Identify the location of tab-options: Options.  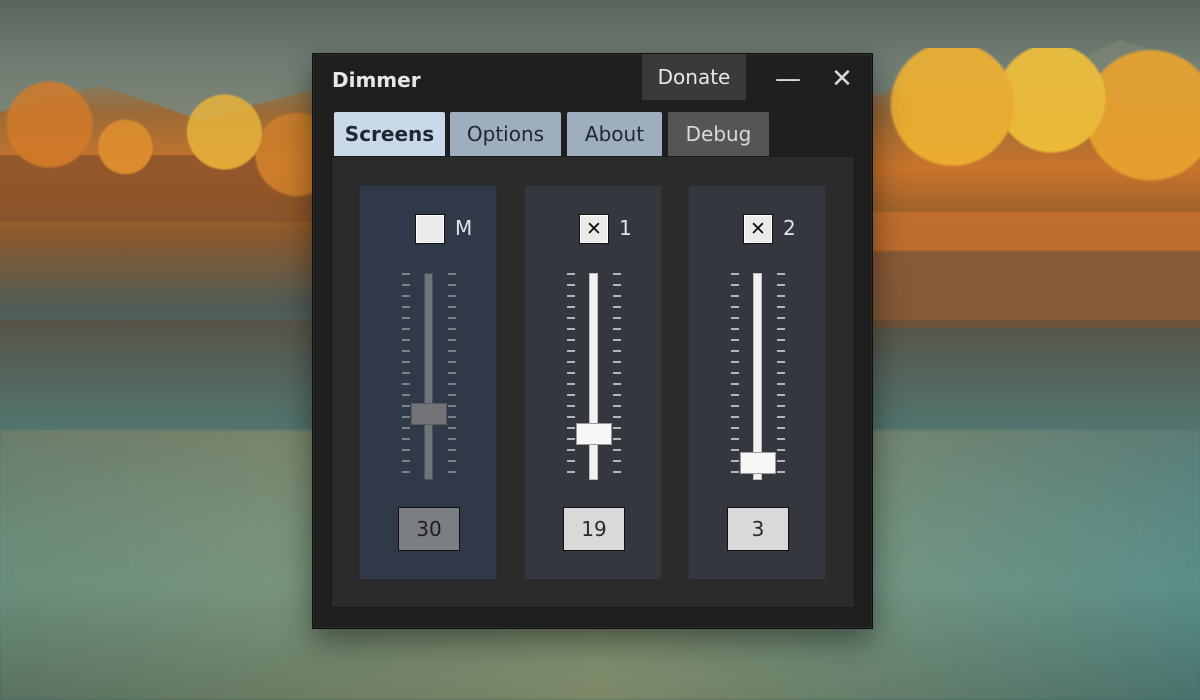
(505, 134).